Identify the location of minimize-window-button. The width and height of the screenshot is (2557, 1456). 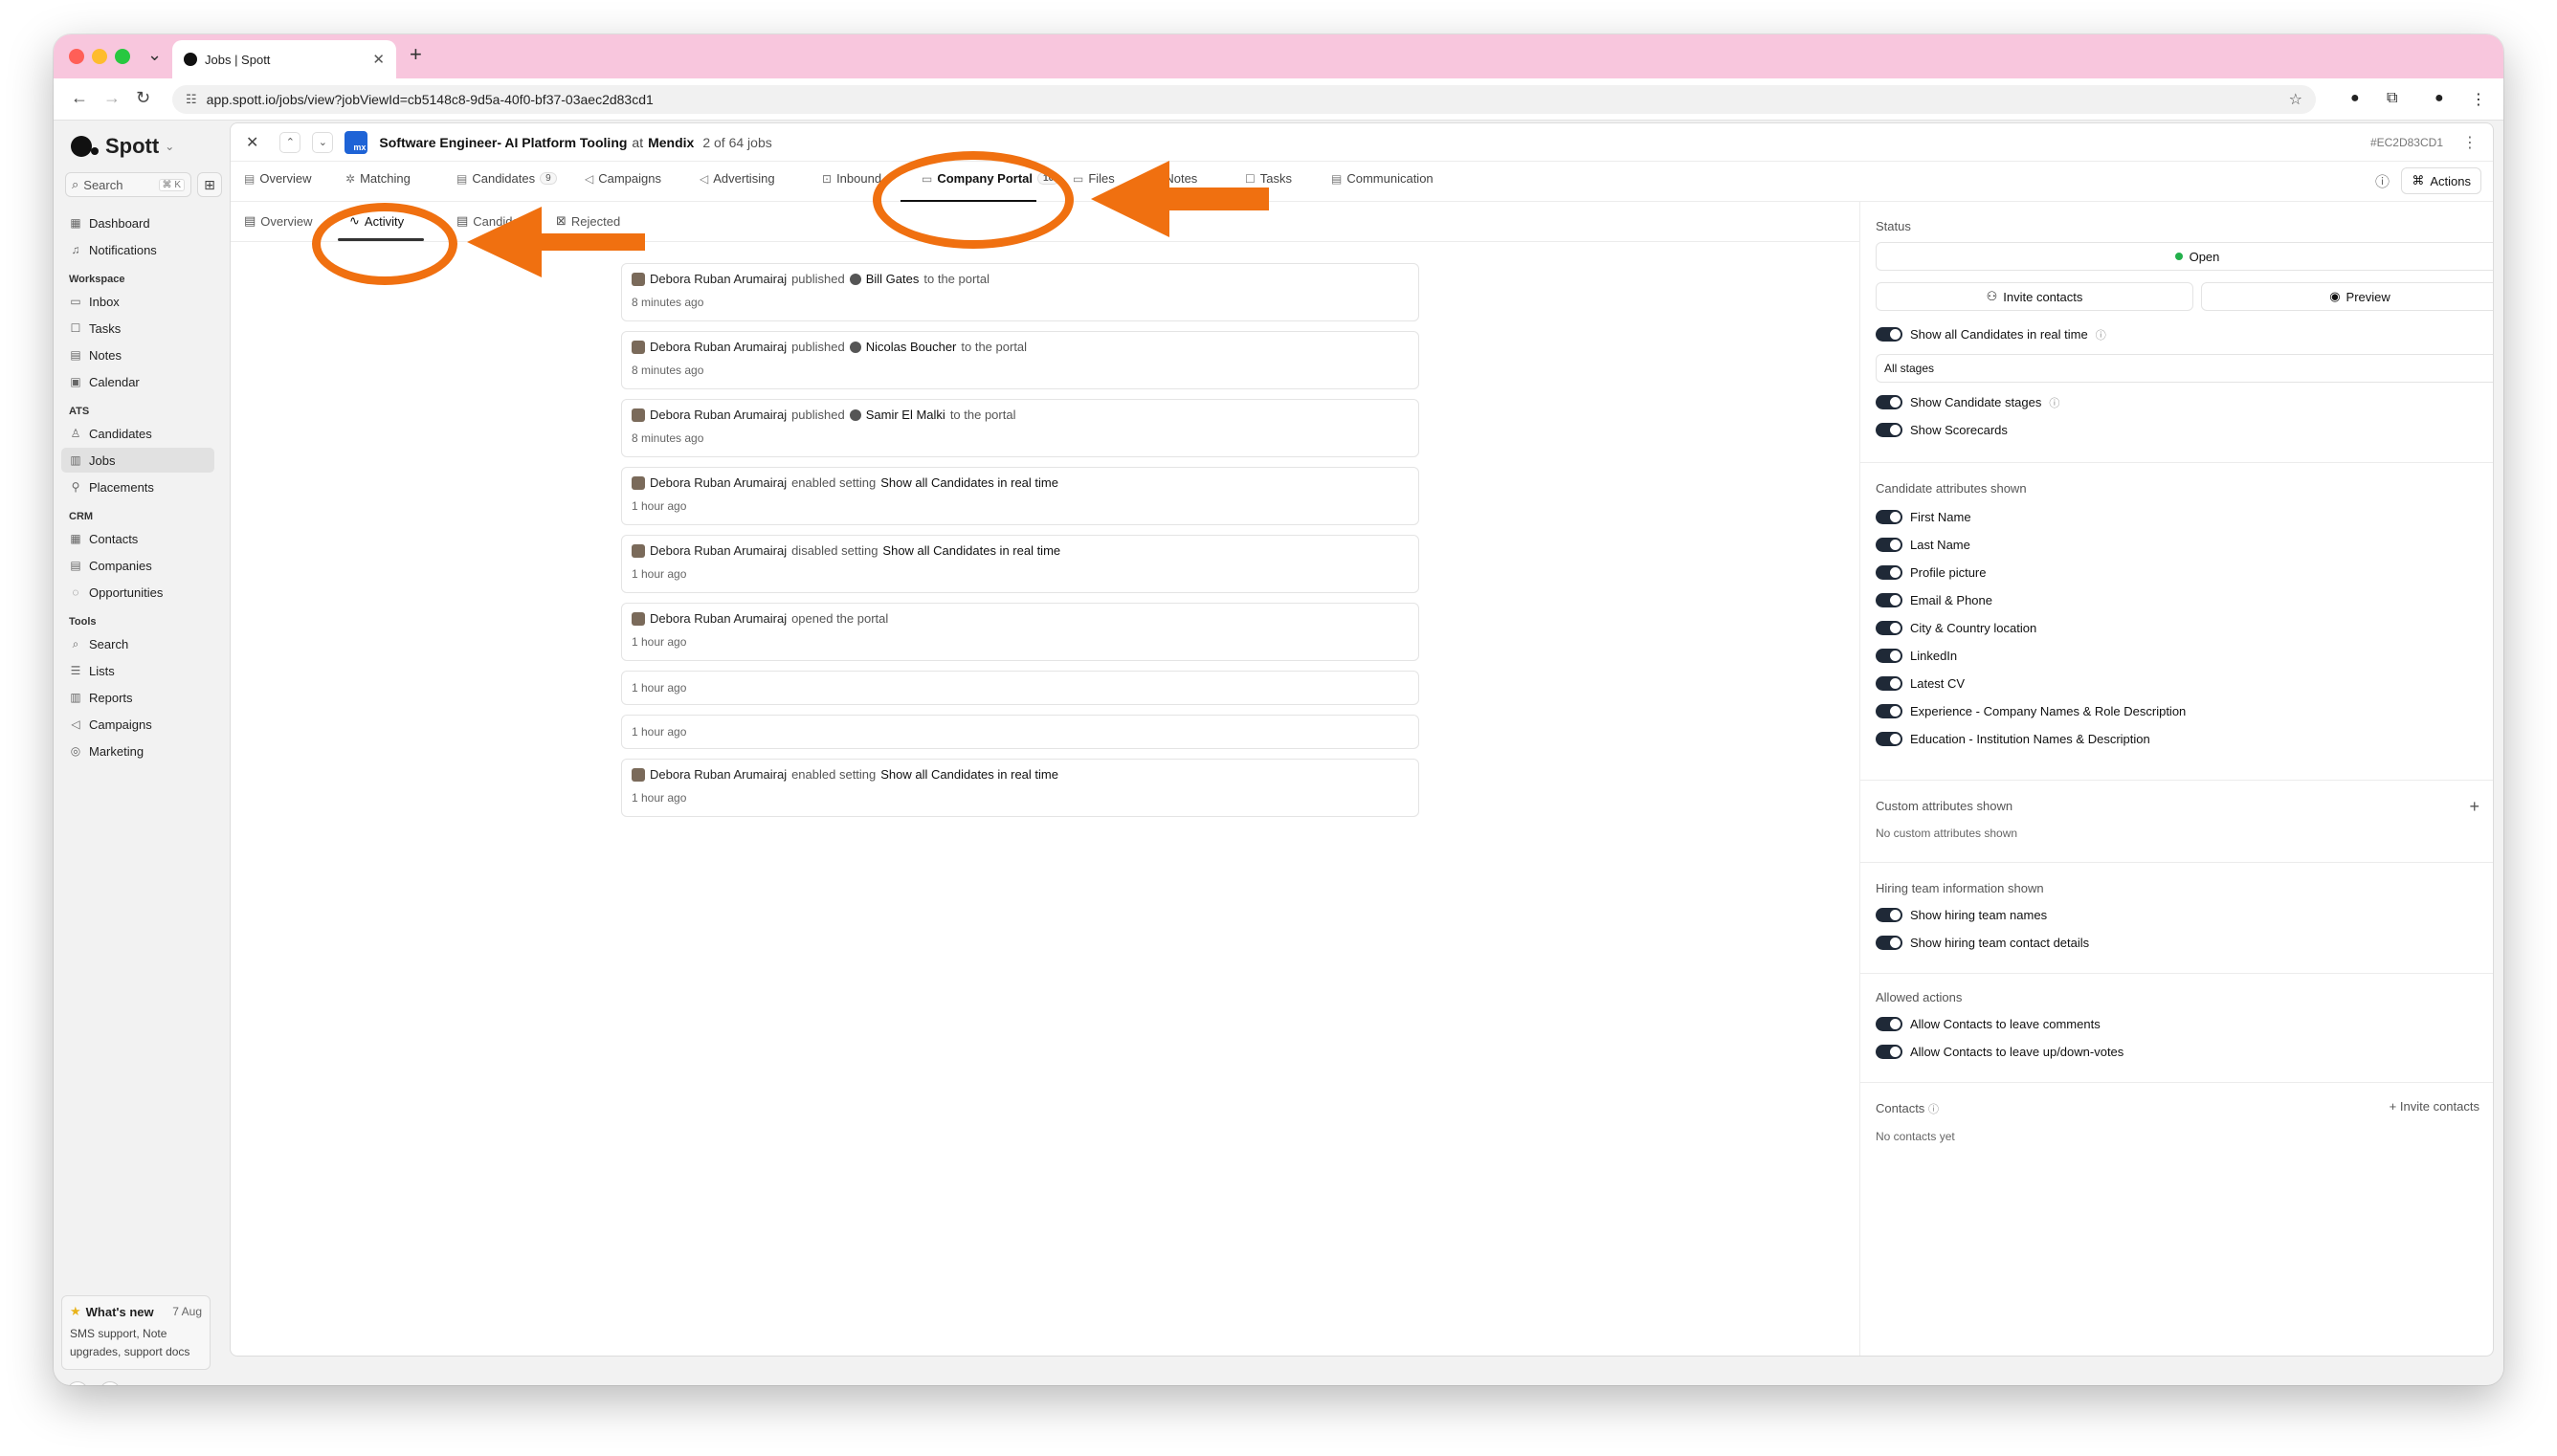
(99, 57).